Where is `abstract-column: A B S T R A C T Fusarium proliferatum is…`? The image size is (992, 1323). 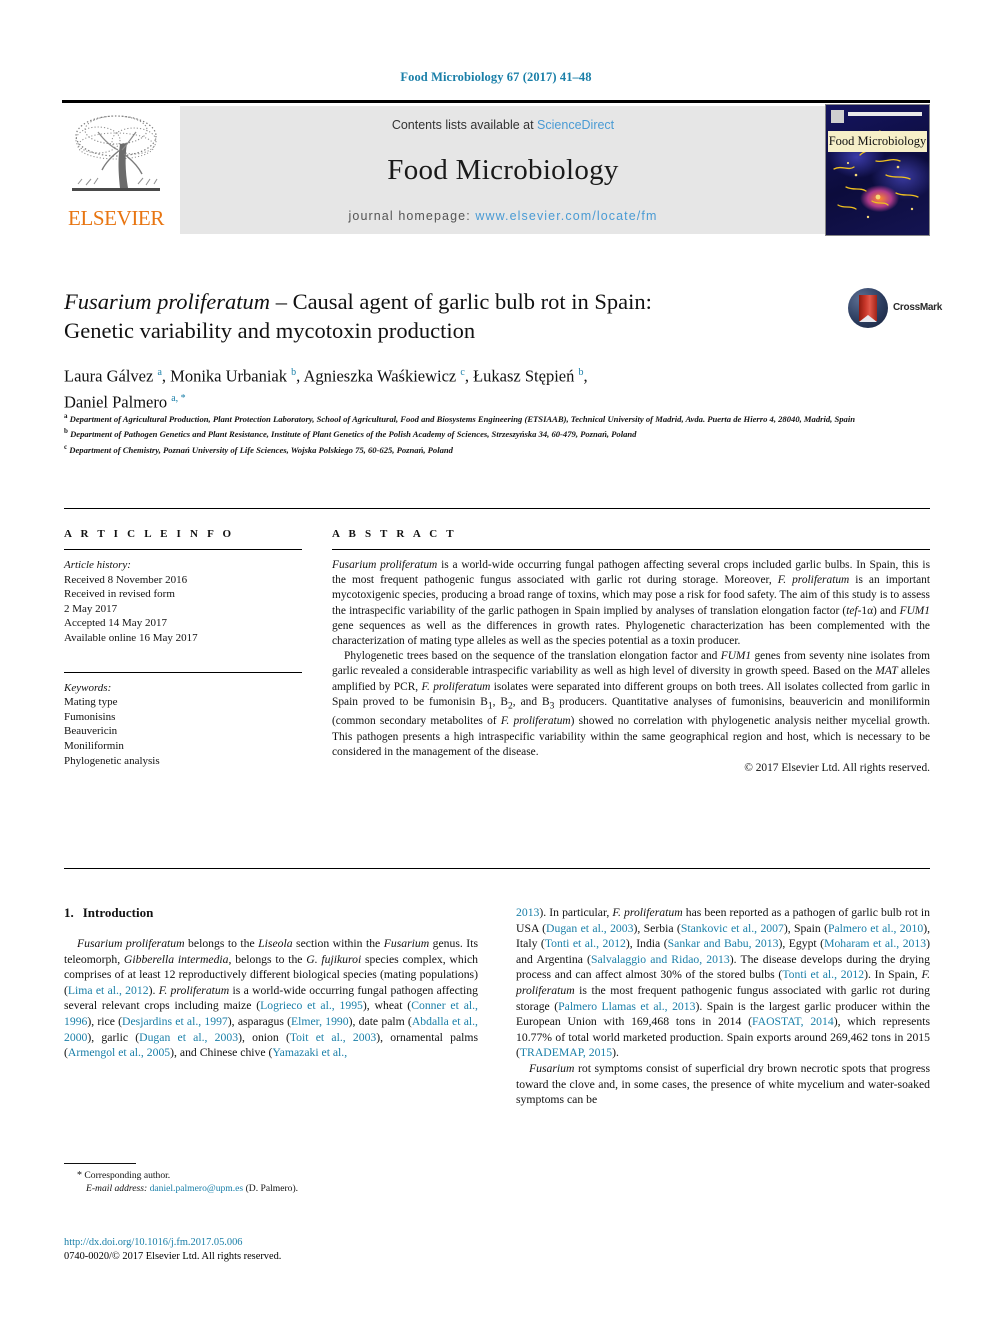 abstract-column: A B S T R A C T Fusarium proliferatum is… is located at coordinates (631, 652).